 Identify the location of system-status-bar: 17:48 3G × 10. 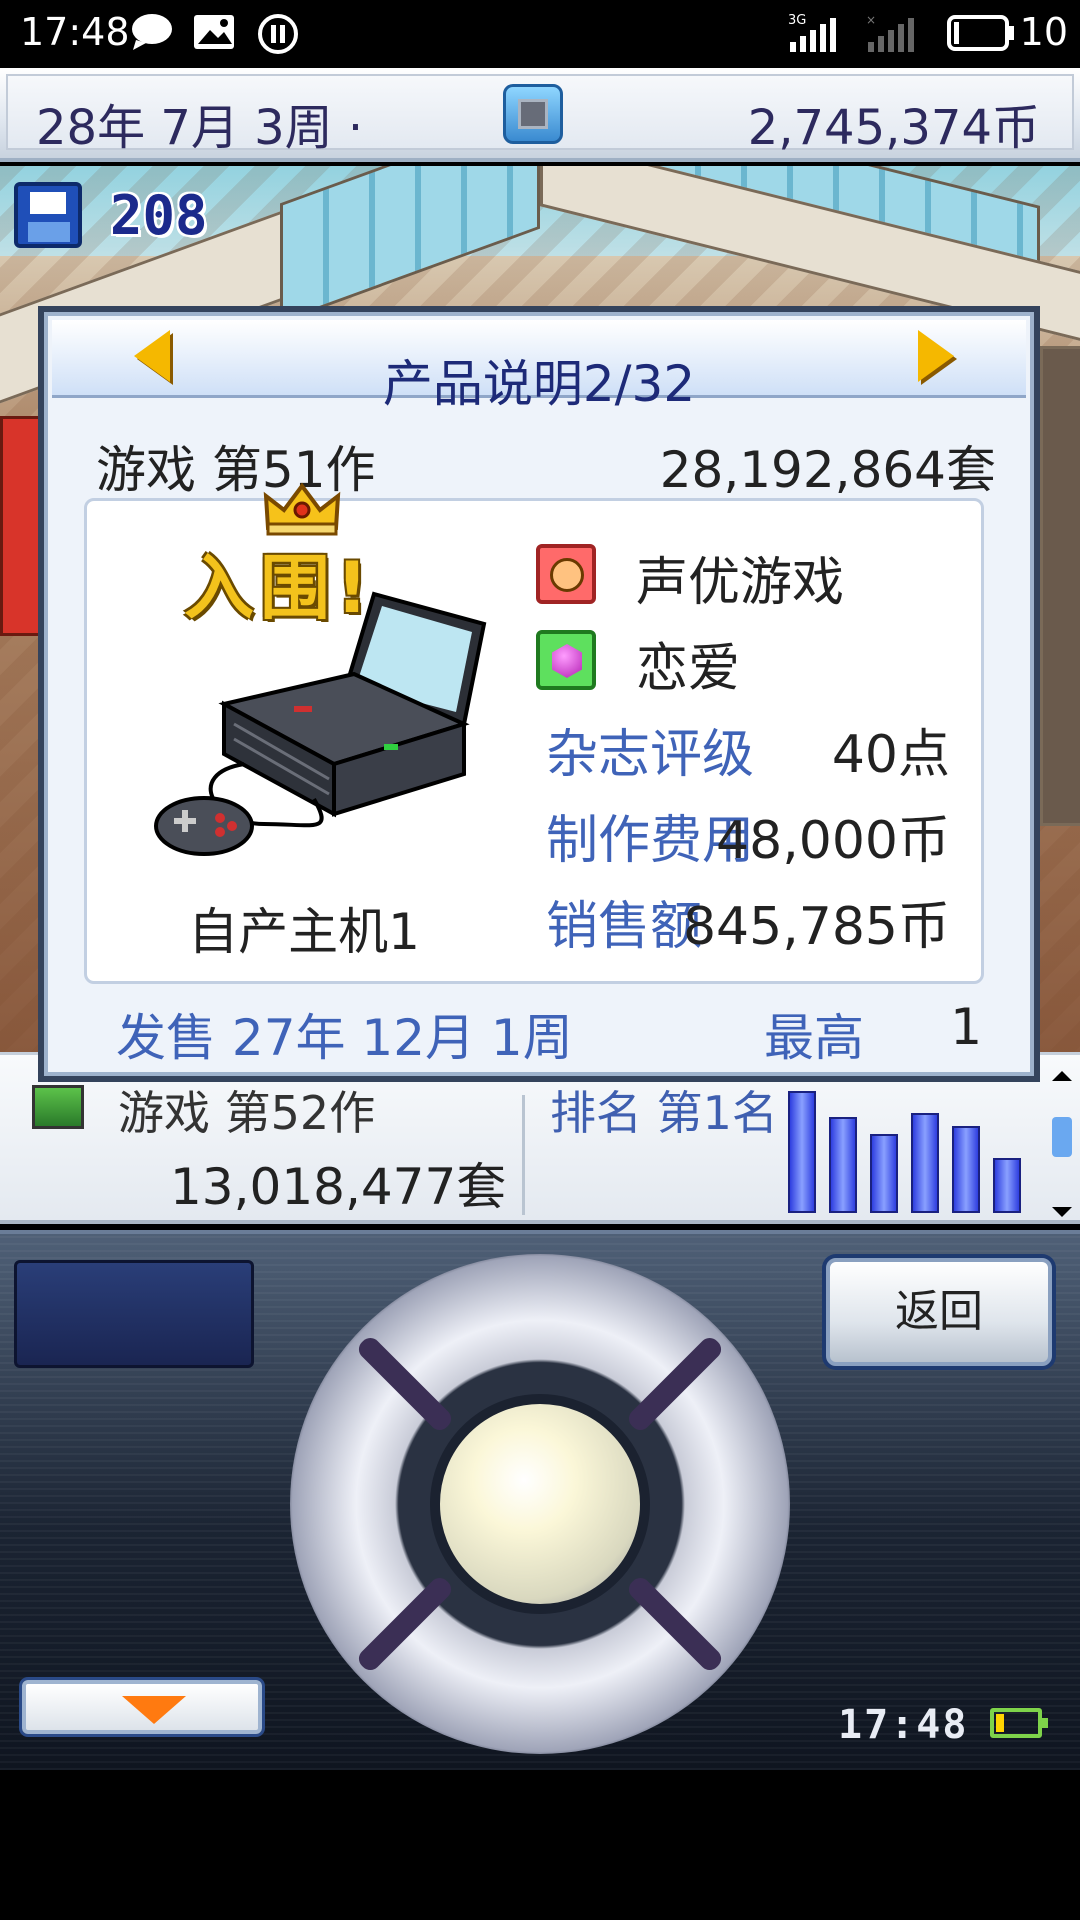
(540, 34).